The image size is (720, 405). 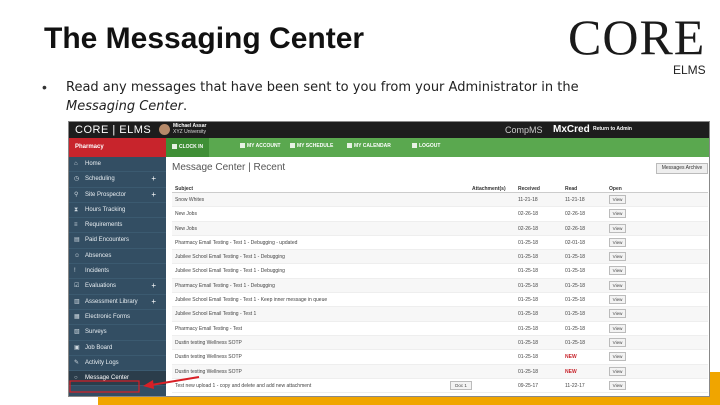 What do you see at coordinates (689, 70) in the screenshot?
I see `elms-logo-text: ELMS` at bounding box center [689, 70].